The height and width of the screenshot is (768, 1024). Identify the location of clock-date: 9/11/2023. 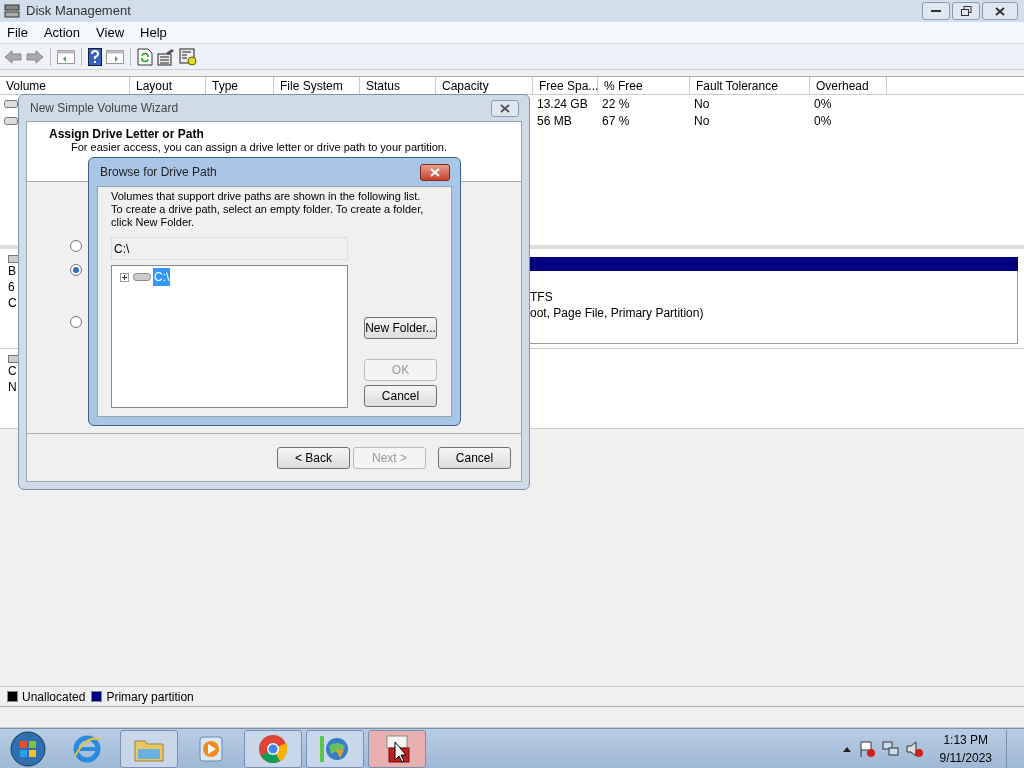
(965, 757).